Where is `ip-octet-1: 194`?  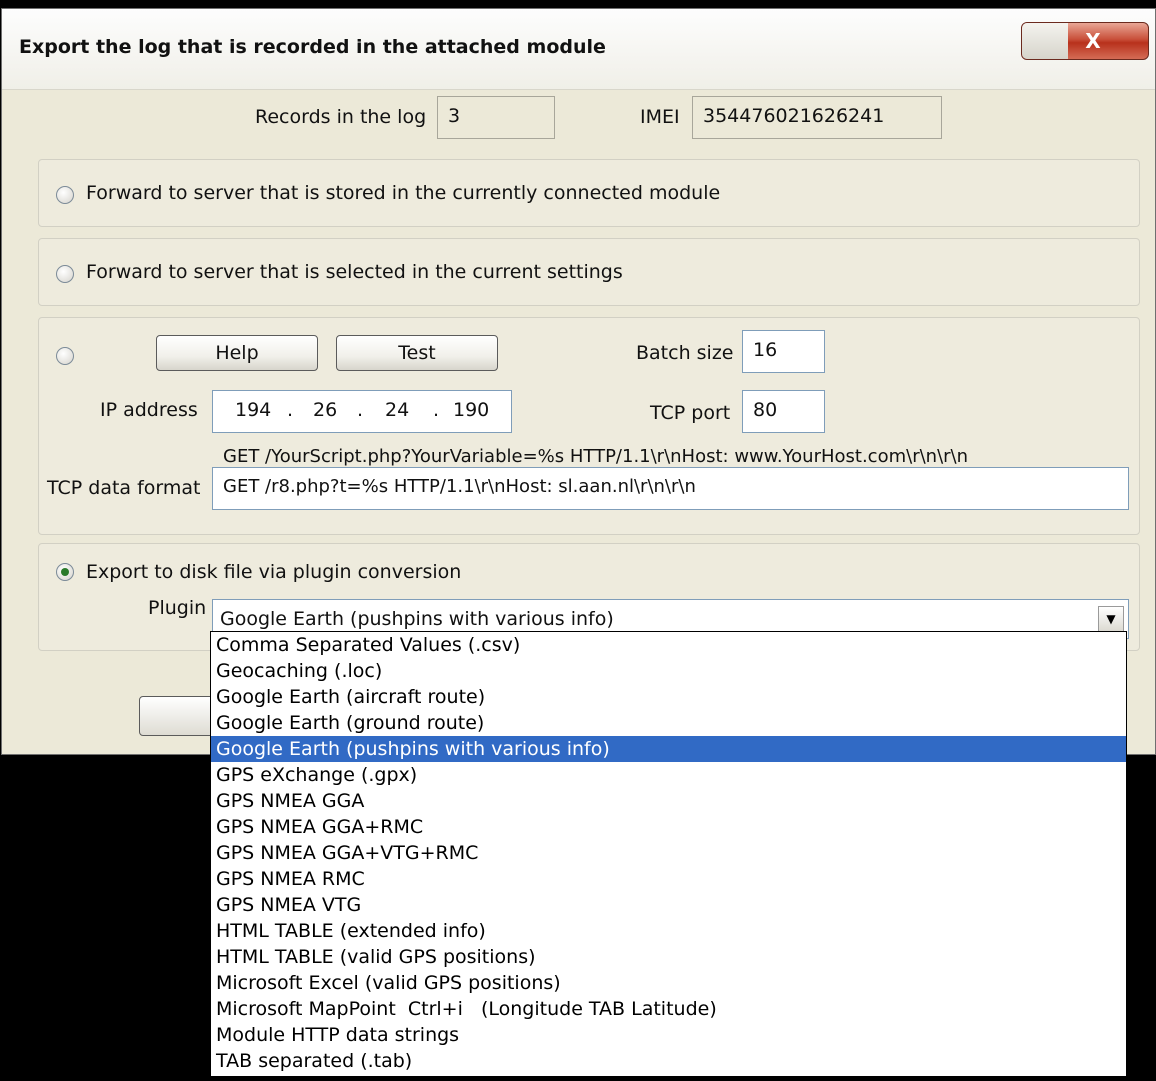 ip-octet-1: 194 is located at coordinates (253, 410).